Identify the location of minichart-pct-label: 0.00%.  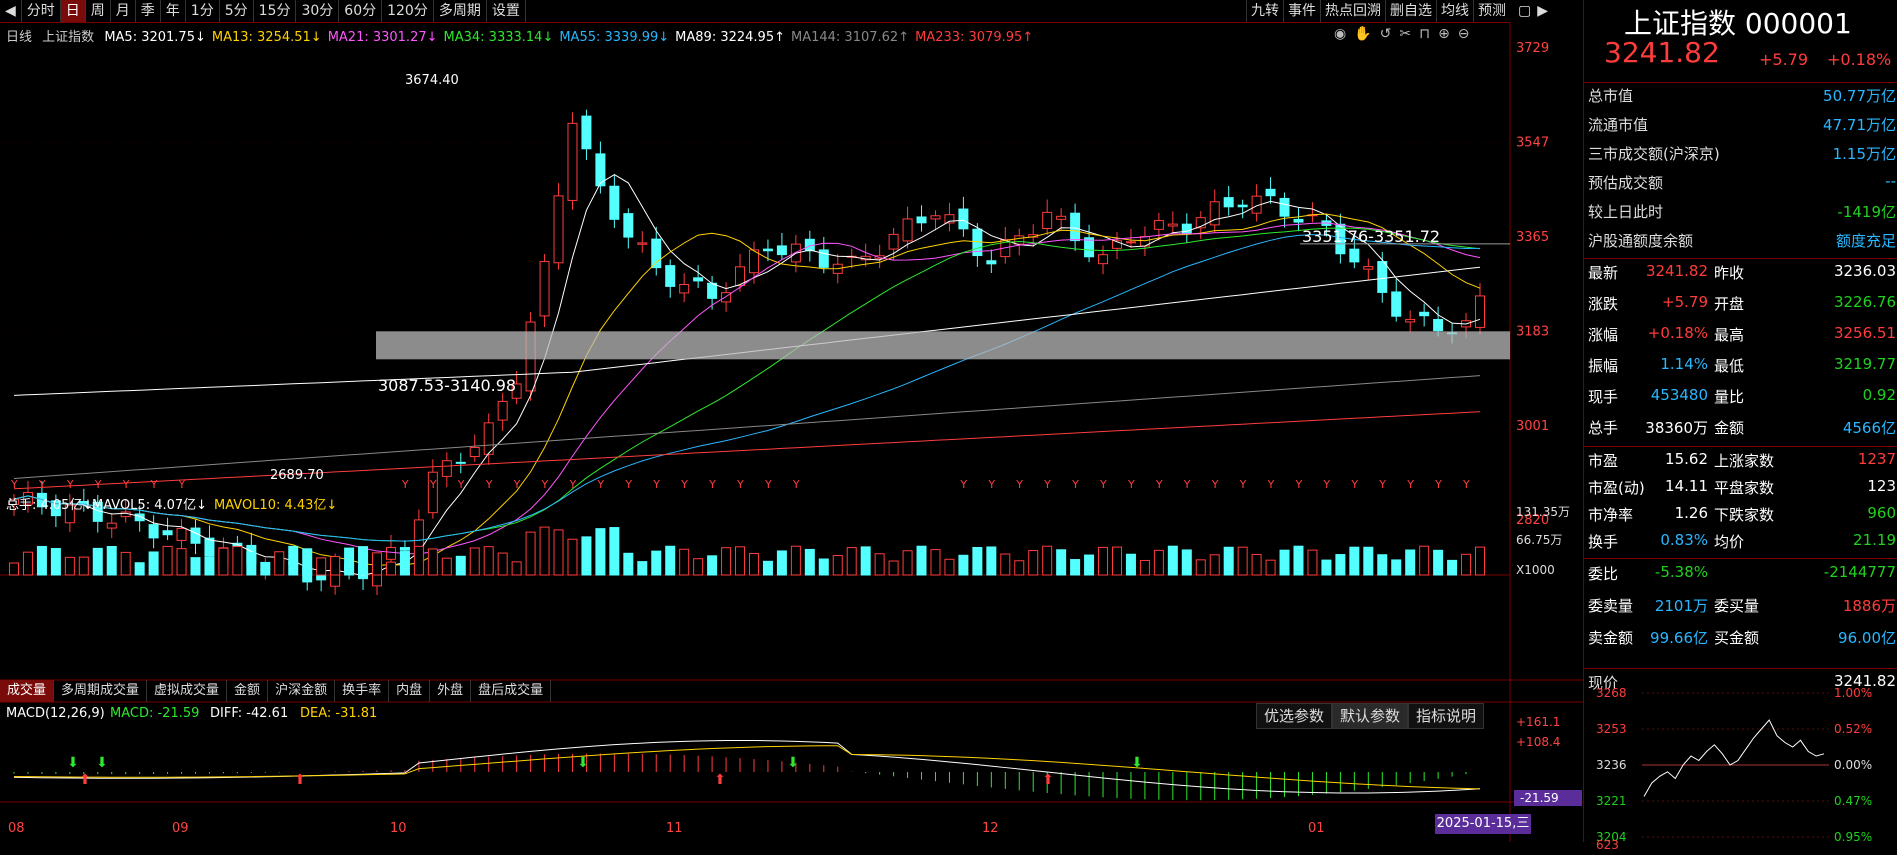
(1853, 765).